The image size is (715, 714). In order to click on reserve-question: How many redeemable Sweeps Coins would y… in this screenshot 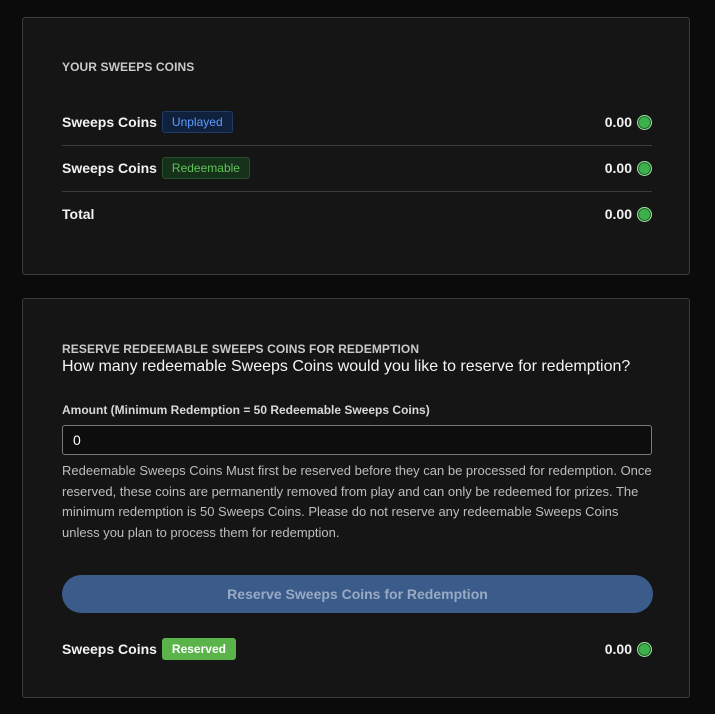, I will do `click(346, 366)`.